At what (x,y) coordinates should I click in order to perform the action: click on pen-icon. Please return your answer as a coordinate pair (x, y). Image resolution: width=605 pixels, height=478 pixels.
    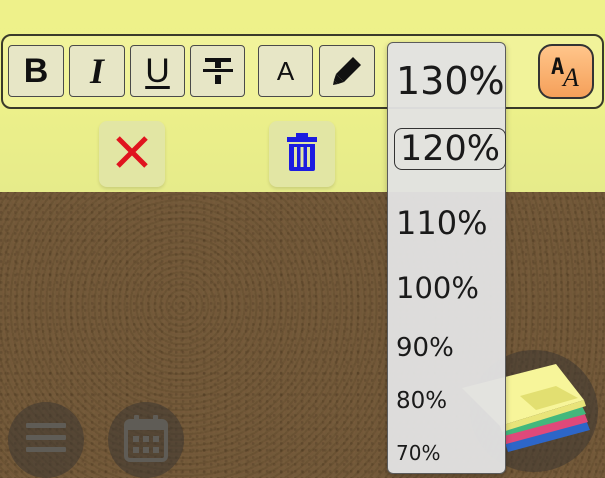
    Looking at the image, I should click on (347, 71).